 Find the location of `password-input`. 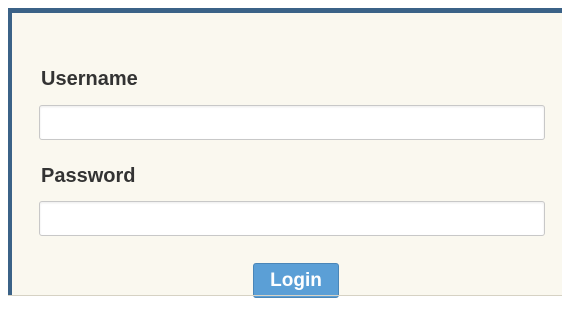

password-input is located at coordinates (292, 218).